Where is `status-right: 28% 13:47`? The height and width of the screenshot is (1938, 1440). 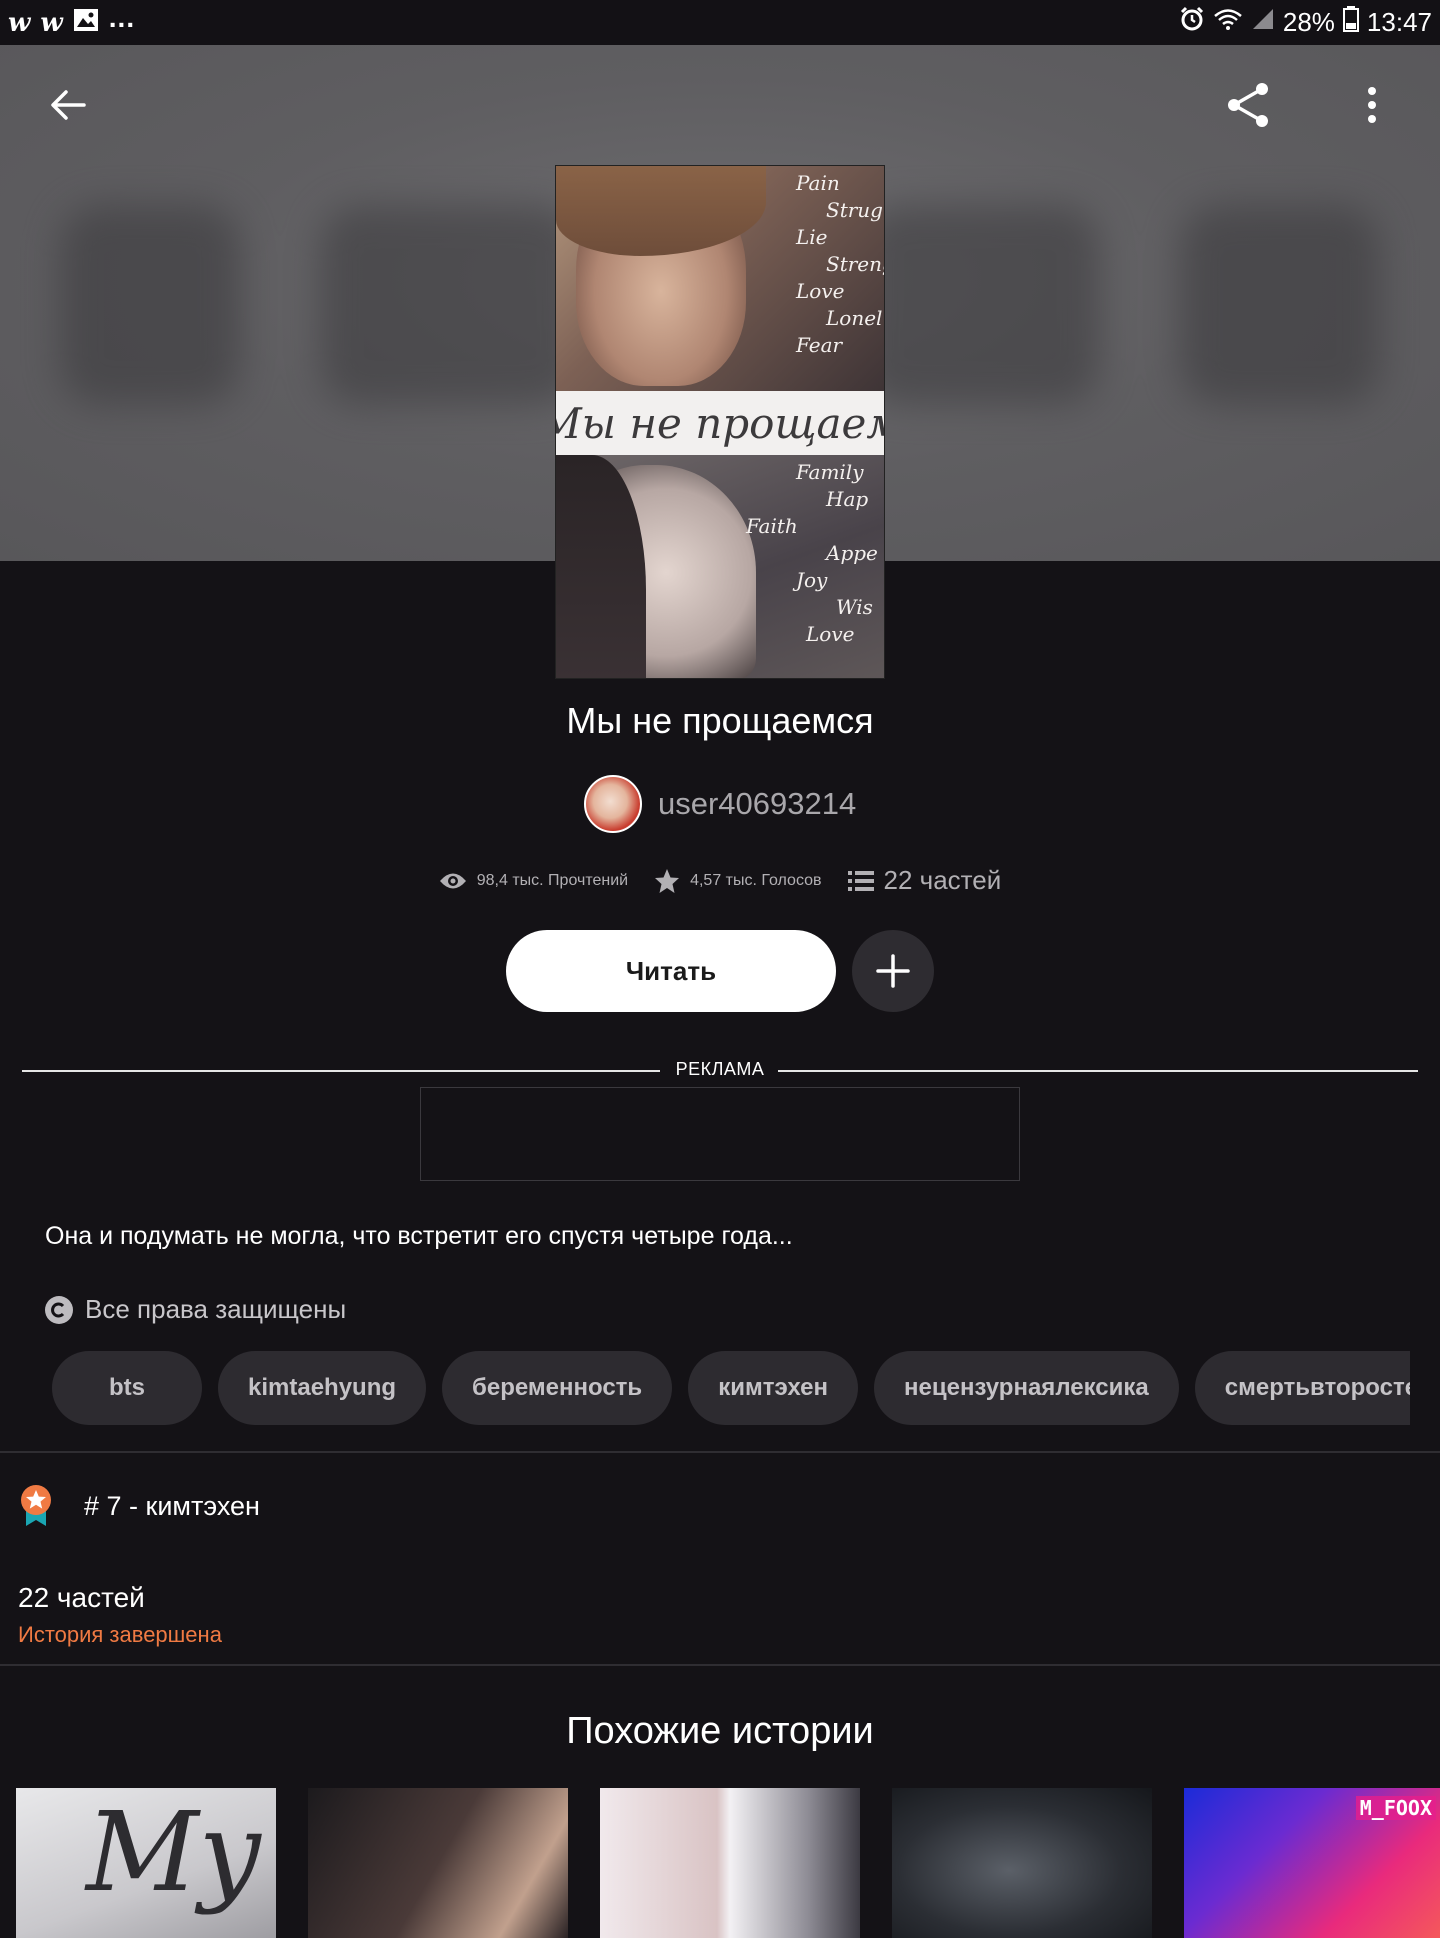 status-right: 28% 13:47 is located at coordinates (1305, 22).